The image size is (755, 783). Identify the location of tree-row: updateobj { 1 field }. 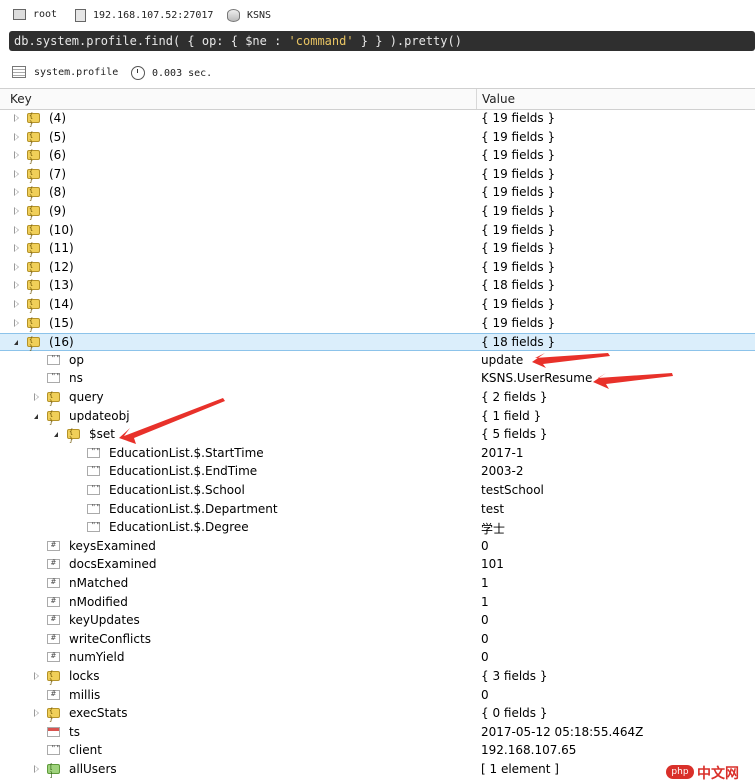
(377, 417).